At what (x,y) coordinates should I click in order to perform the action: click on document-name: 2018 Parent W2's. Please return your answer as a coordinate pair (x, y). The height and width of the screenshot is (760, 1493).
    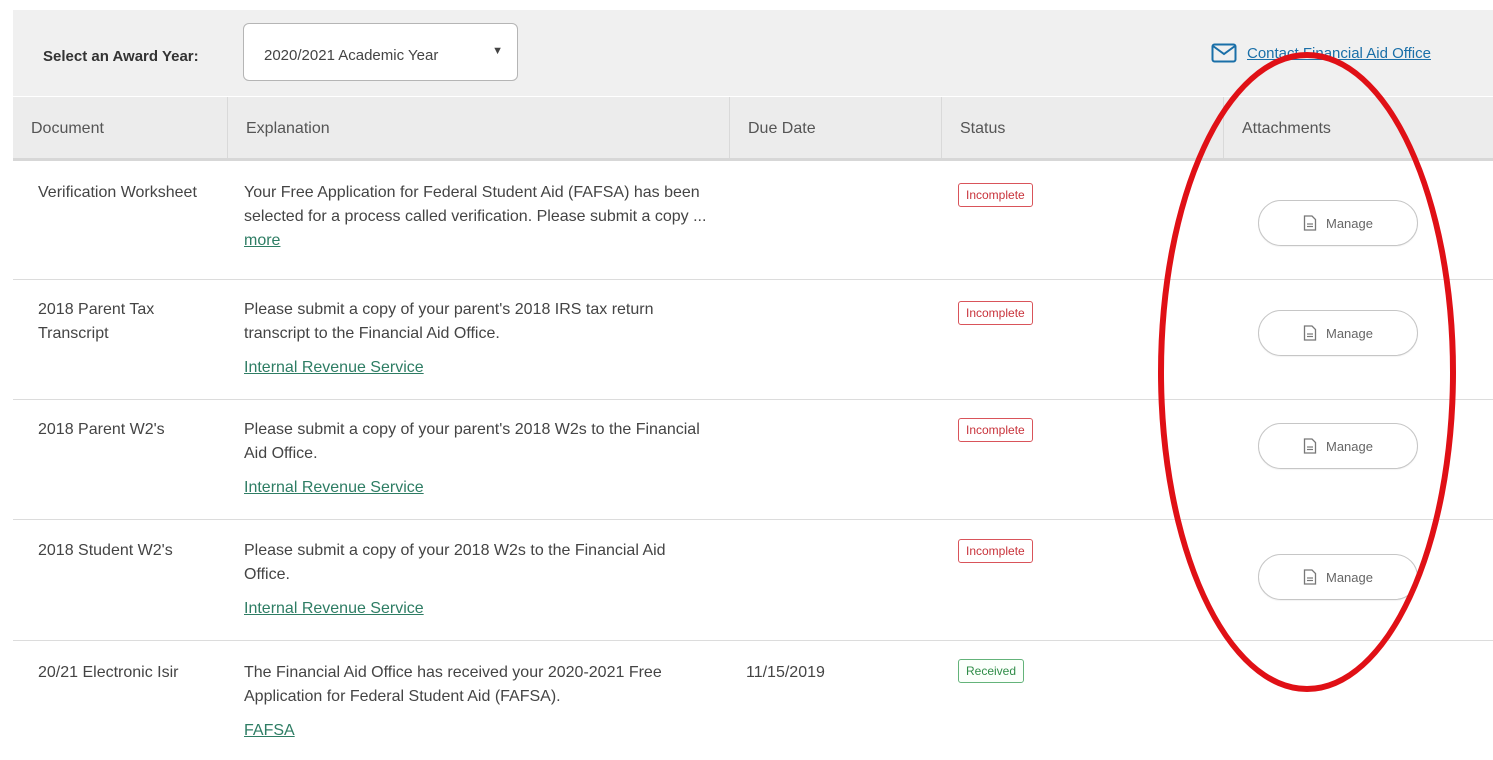
    Looking at the image, I should click on (101, 429).